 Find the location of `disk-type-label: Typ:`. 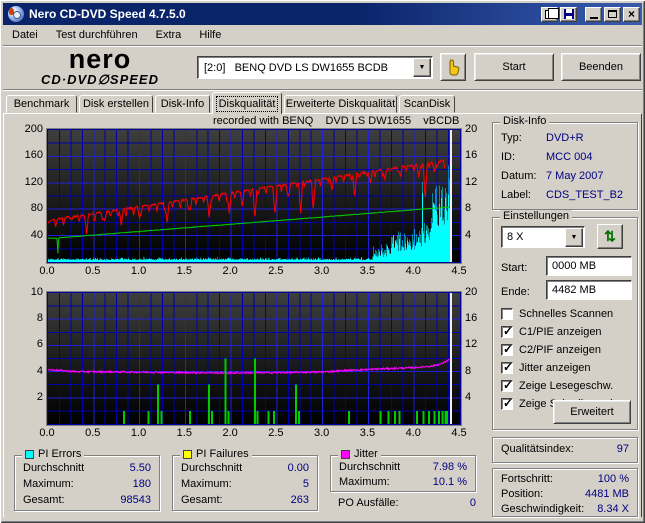

disk-type-label: Typ: is located at coordinates (511, 138).